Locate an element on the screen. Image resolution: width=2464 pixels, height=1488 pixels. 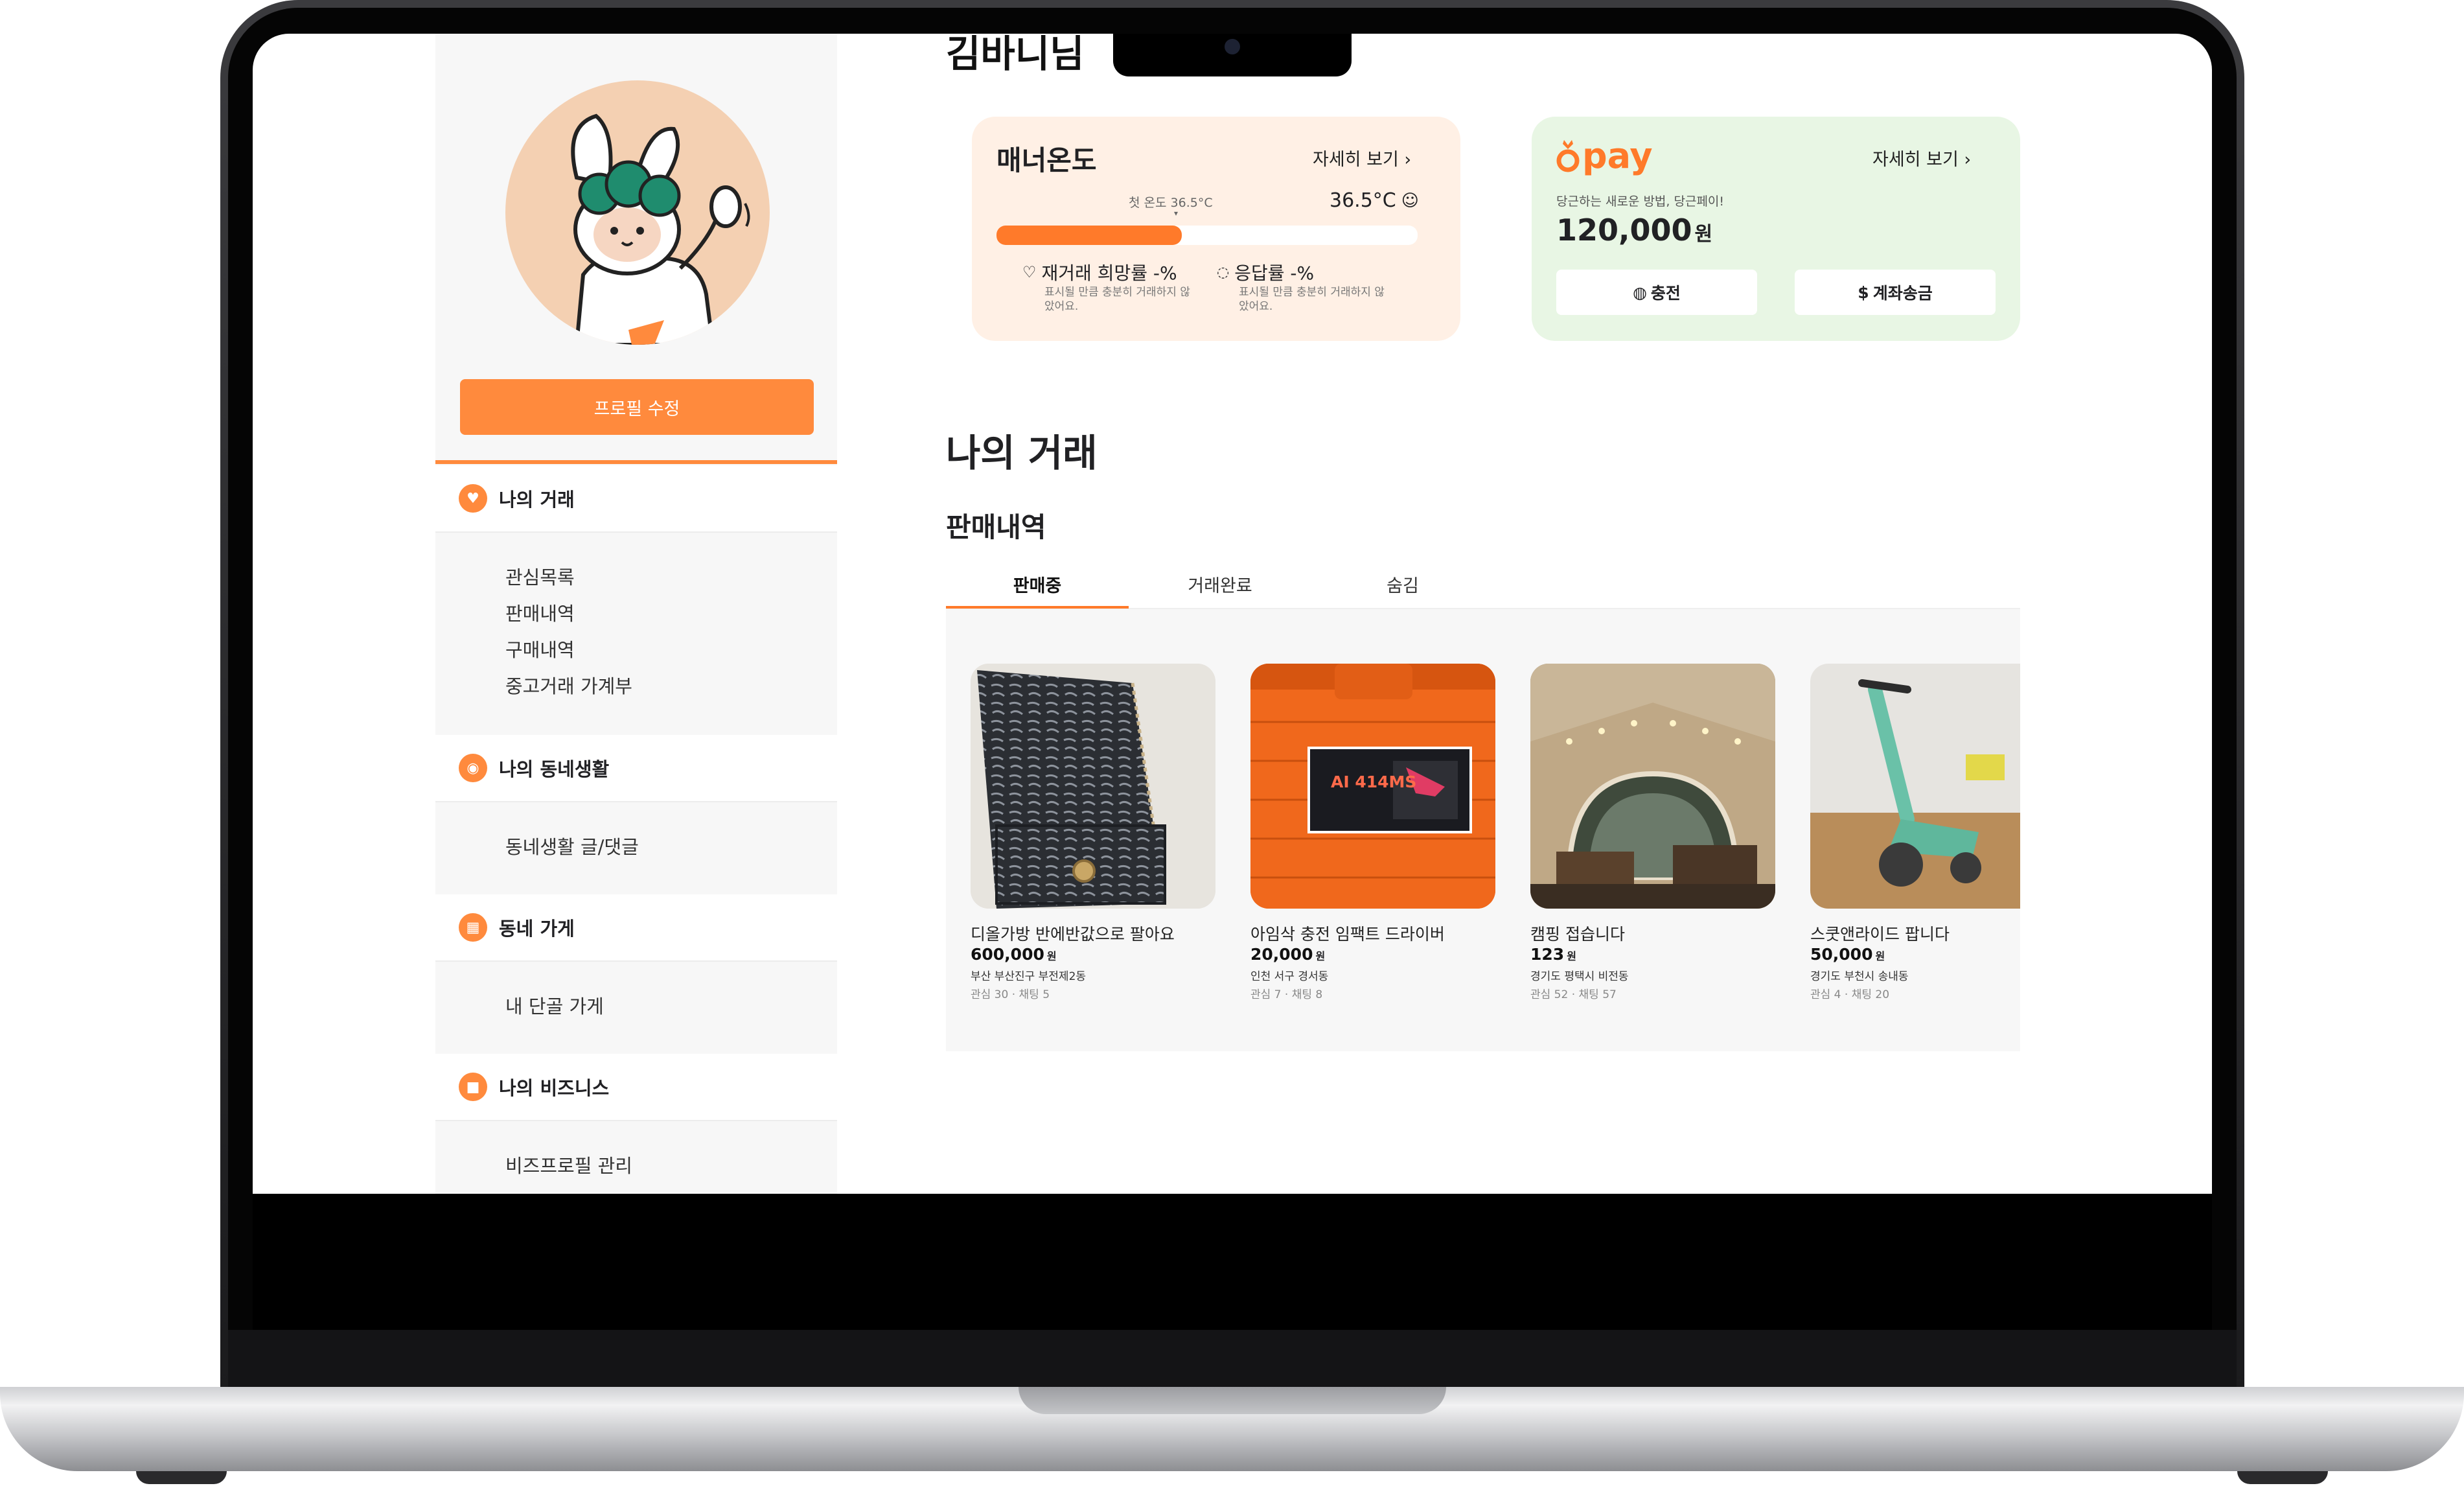
greeting-title: 김바니님 is located at coordinates (1015, 55).